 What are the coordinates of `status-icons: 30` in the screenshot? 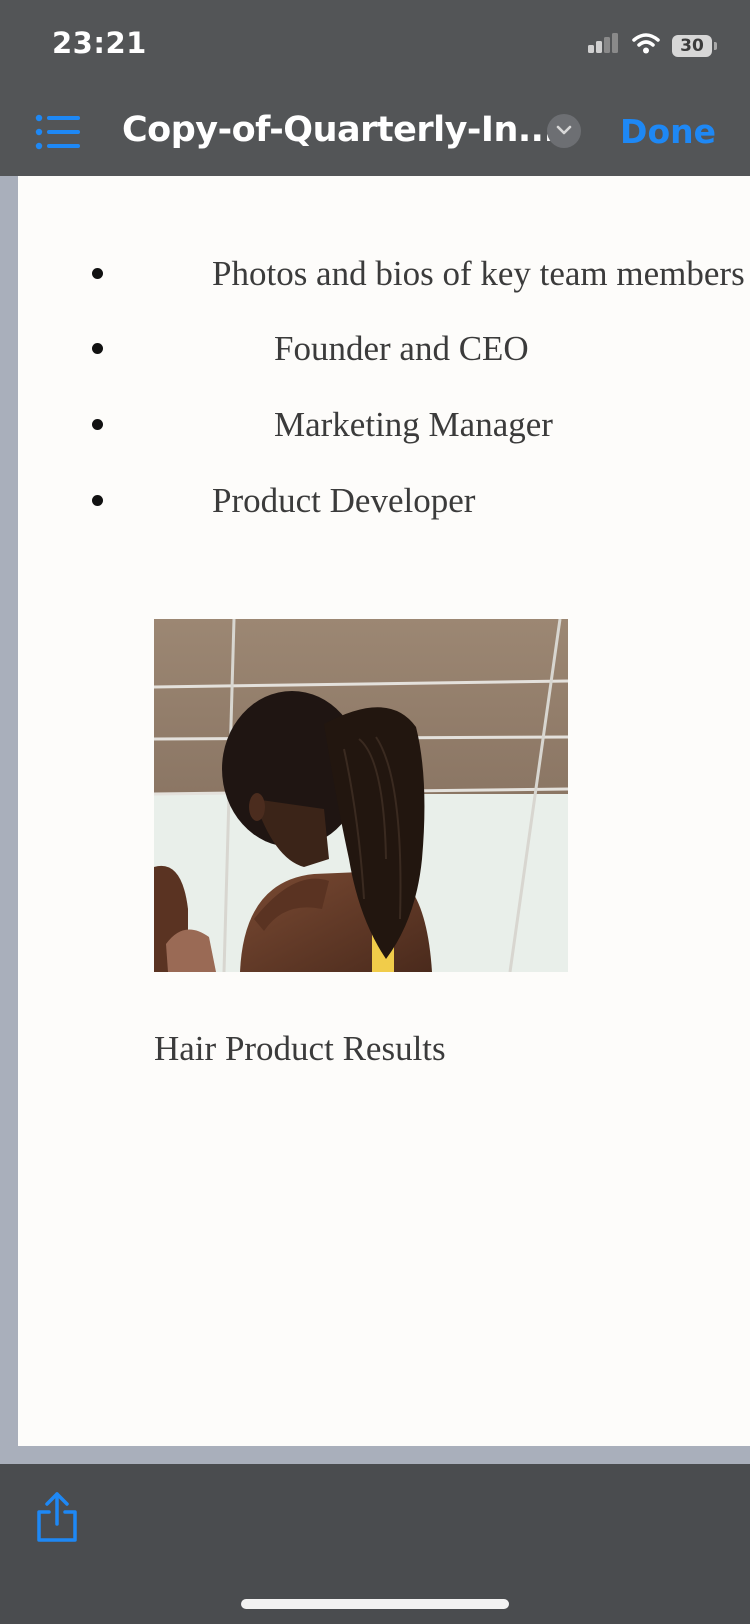 It's located at (652, 45).